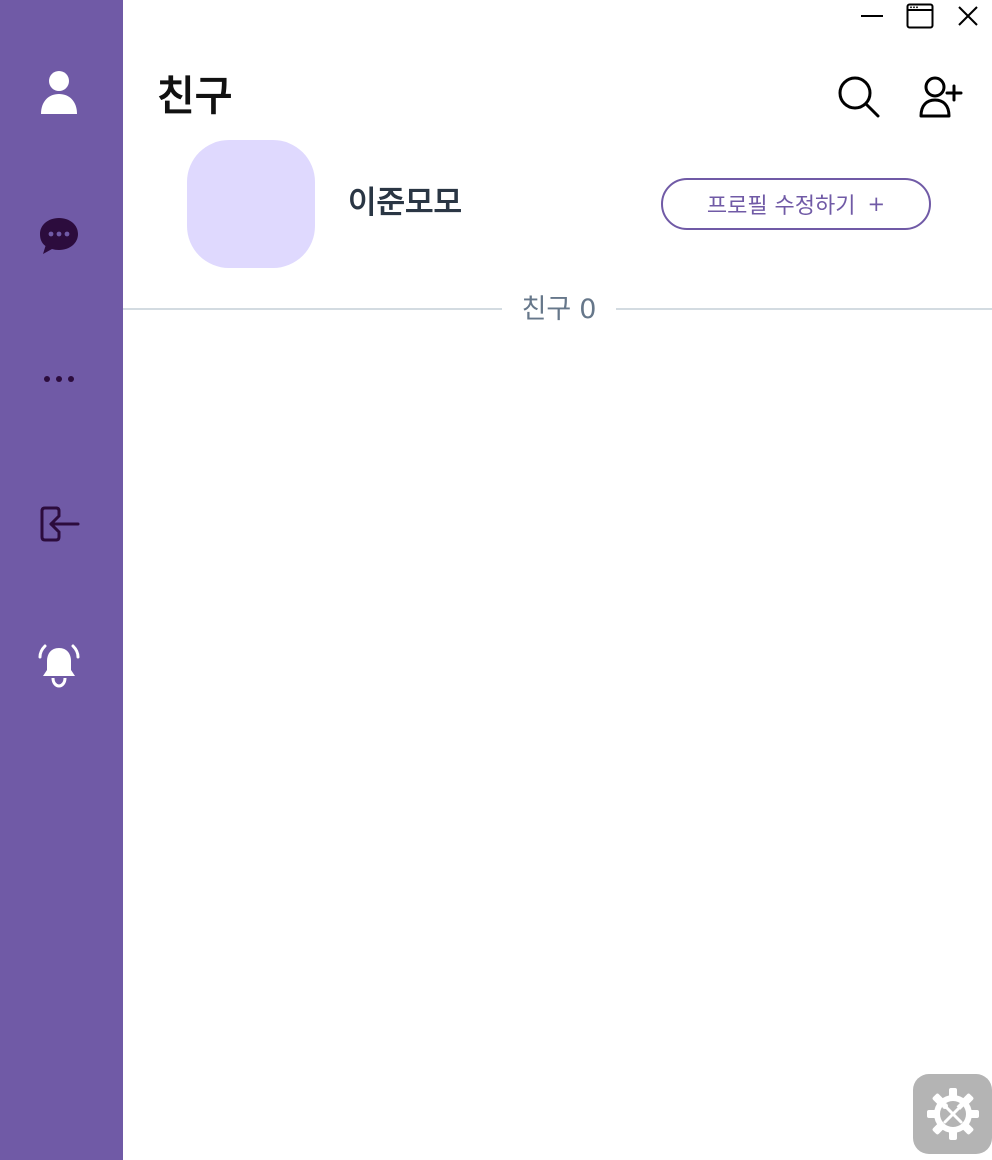 Image resolution: width=992 pixels, height=1160 pixels. What do you see at coordinates (546, 309) in the screenshot?
I see `friends-label: 친구` at bounding box center [546, 309].